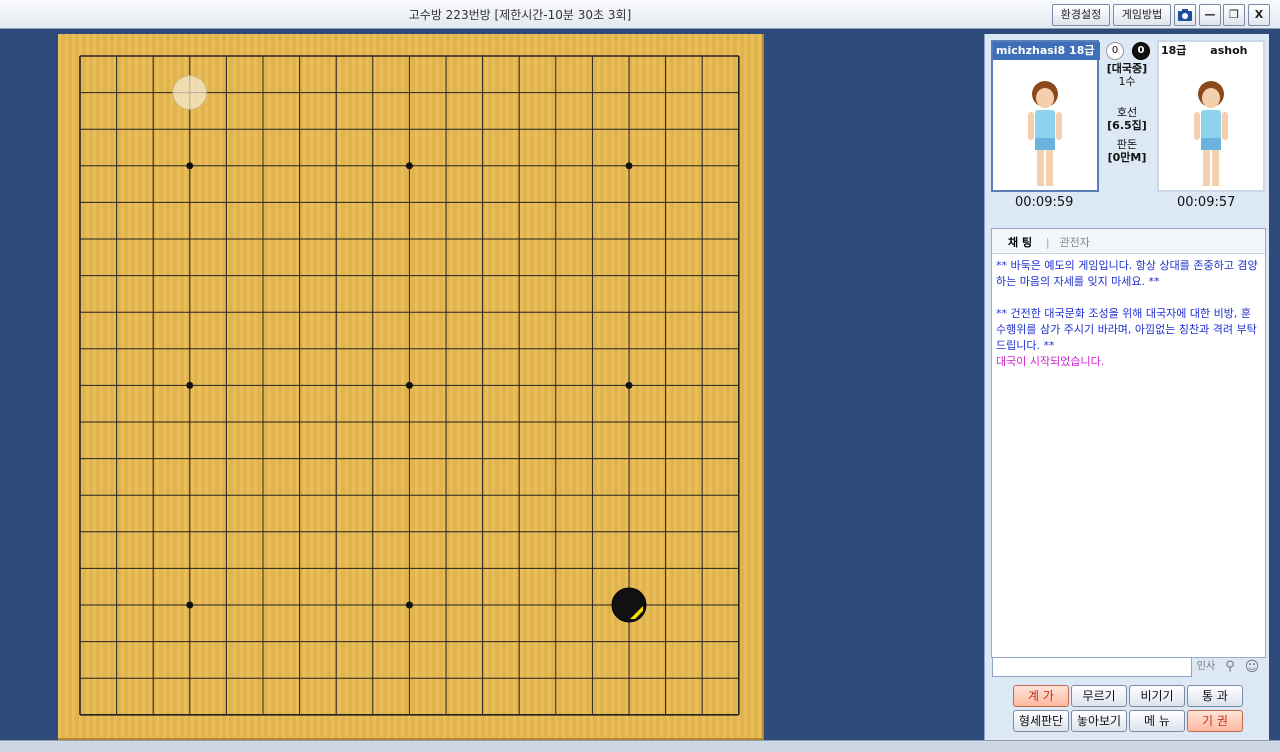  What do you see at coordinates (1142, 15) in the screenshot?
I see `howto-button: 게임방법` at bounding box center [1142, 15].